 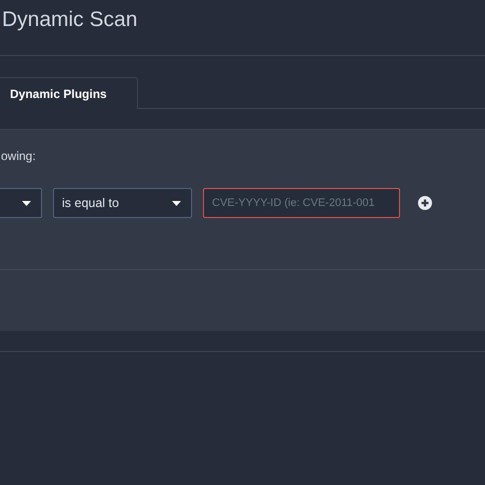 I want to click on filter-prompt: owing:, so click(x=18, y=156).